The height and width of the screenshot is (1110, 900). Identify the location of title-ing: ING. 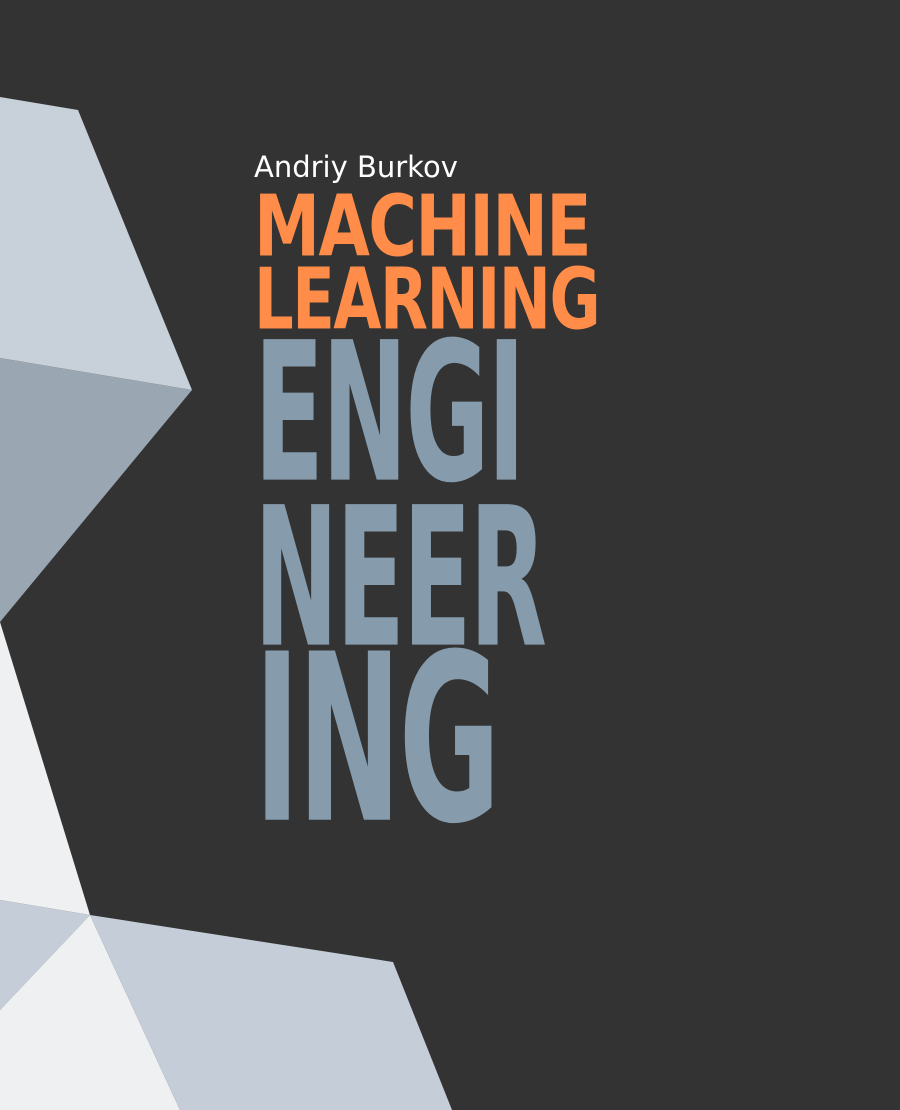
(377, 740).